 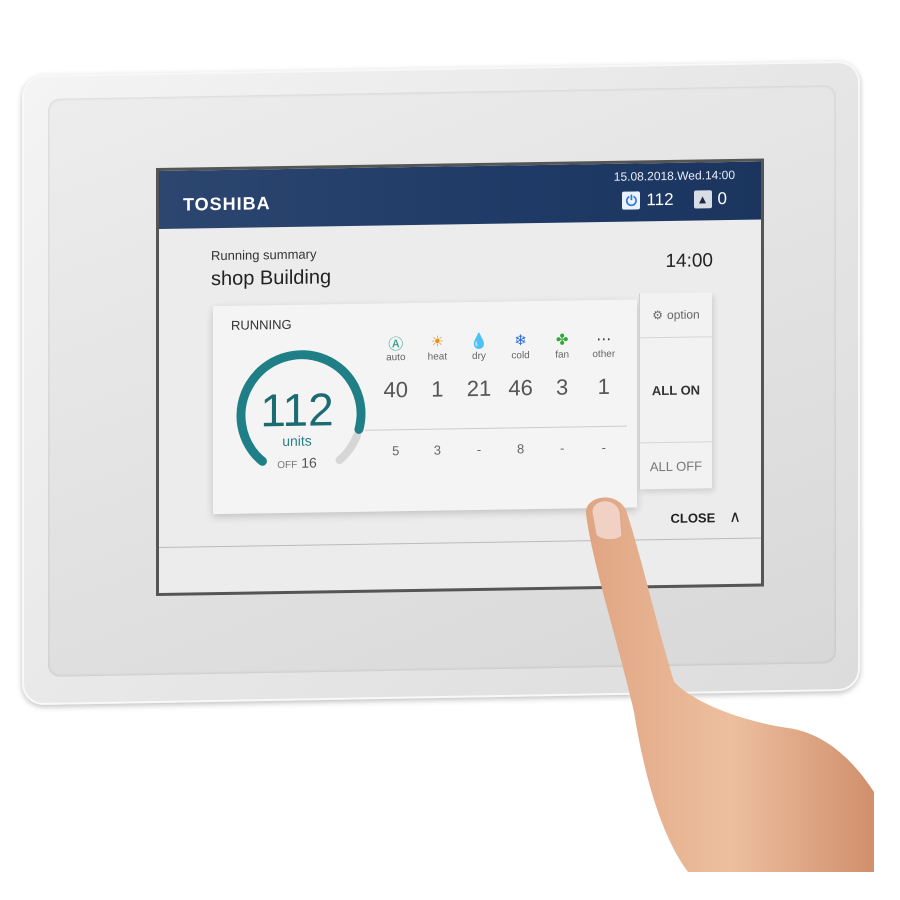 What do you see at coordinates (396, 451) in the screenshot?
I see `sub-count: 5` at bounding box center [396, 451].